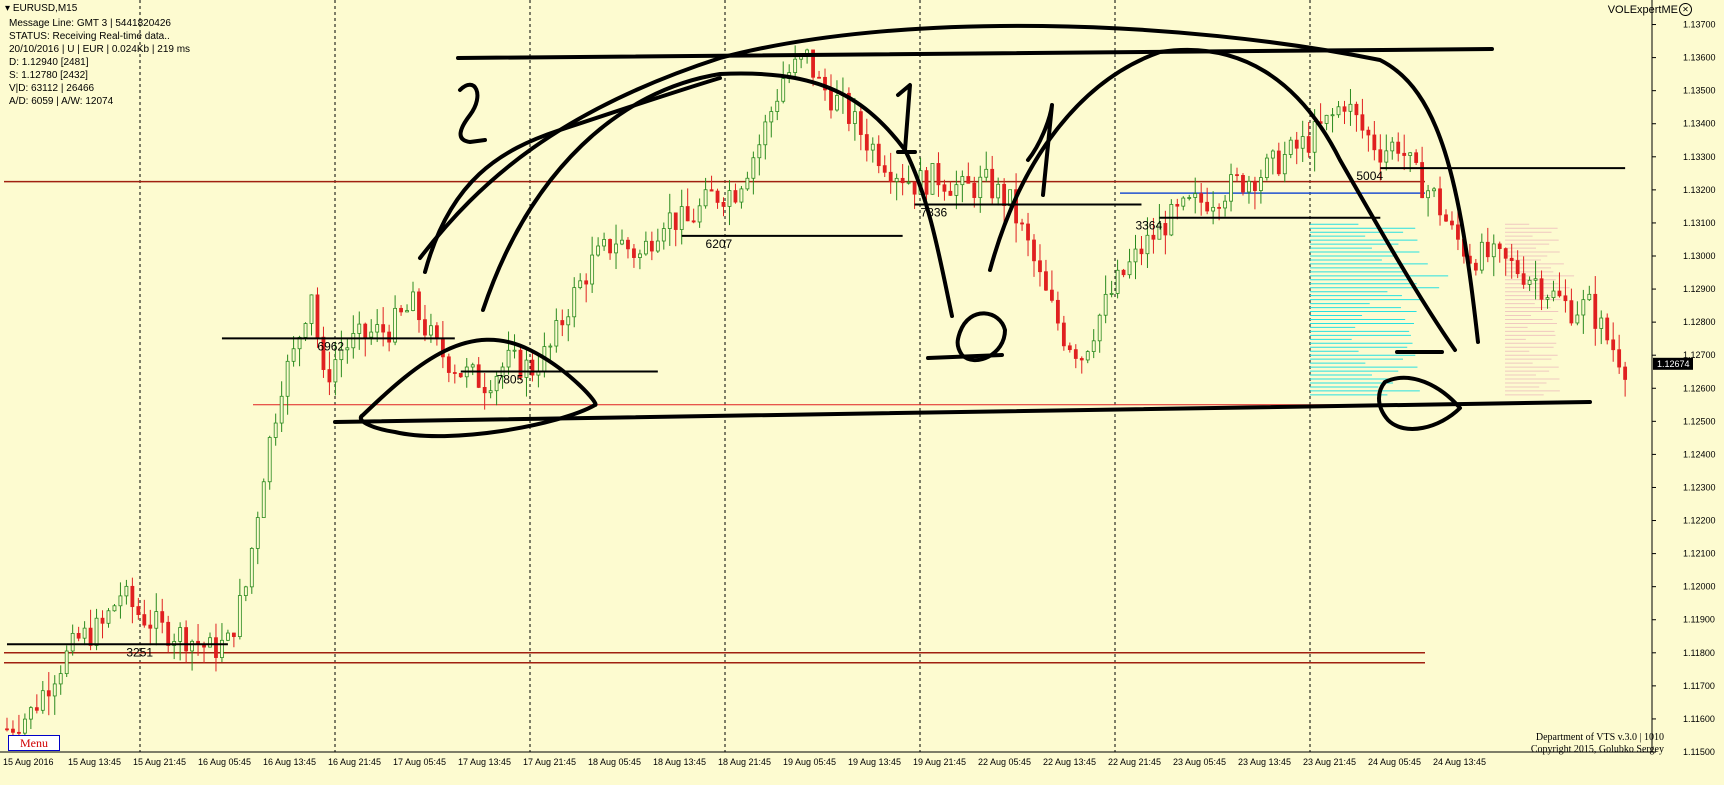 The width and height of the screenshot is (1724, 785). What do you see at coordinates (90, 23) in the screenshot?
I see `info-line: Message Line: GMT 3 | 5441820426` at bounding box center [90, 23].